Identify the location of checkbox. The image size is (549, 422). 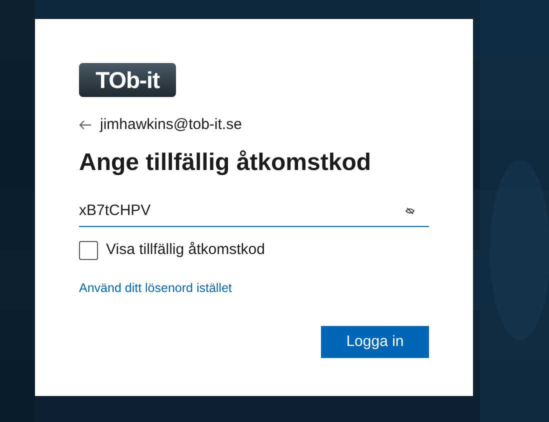
(88, 250).